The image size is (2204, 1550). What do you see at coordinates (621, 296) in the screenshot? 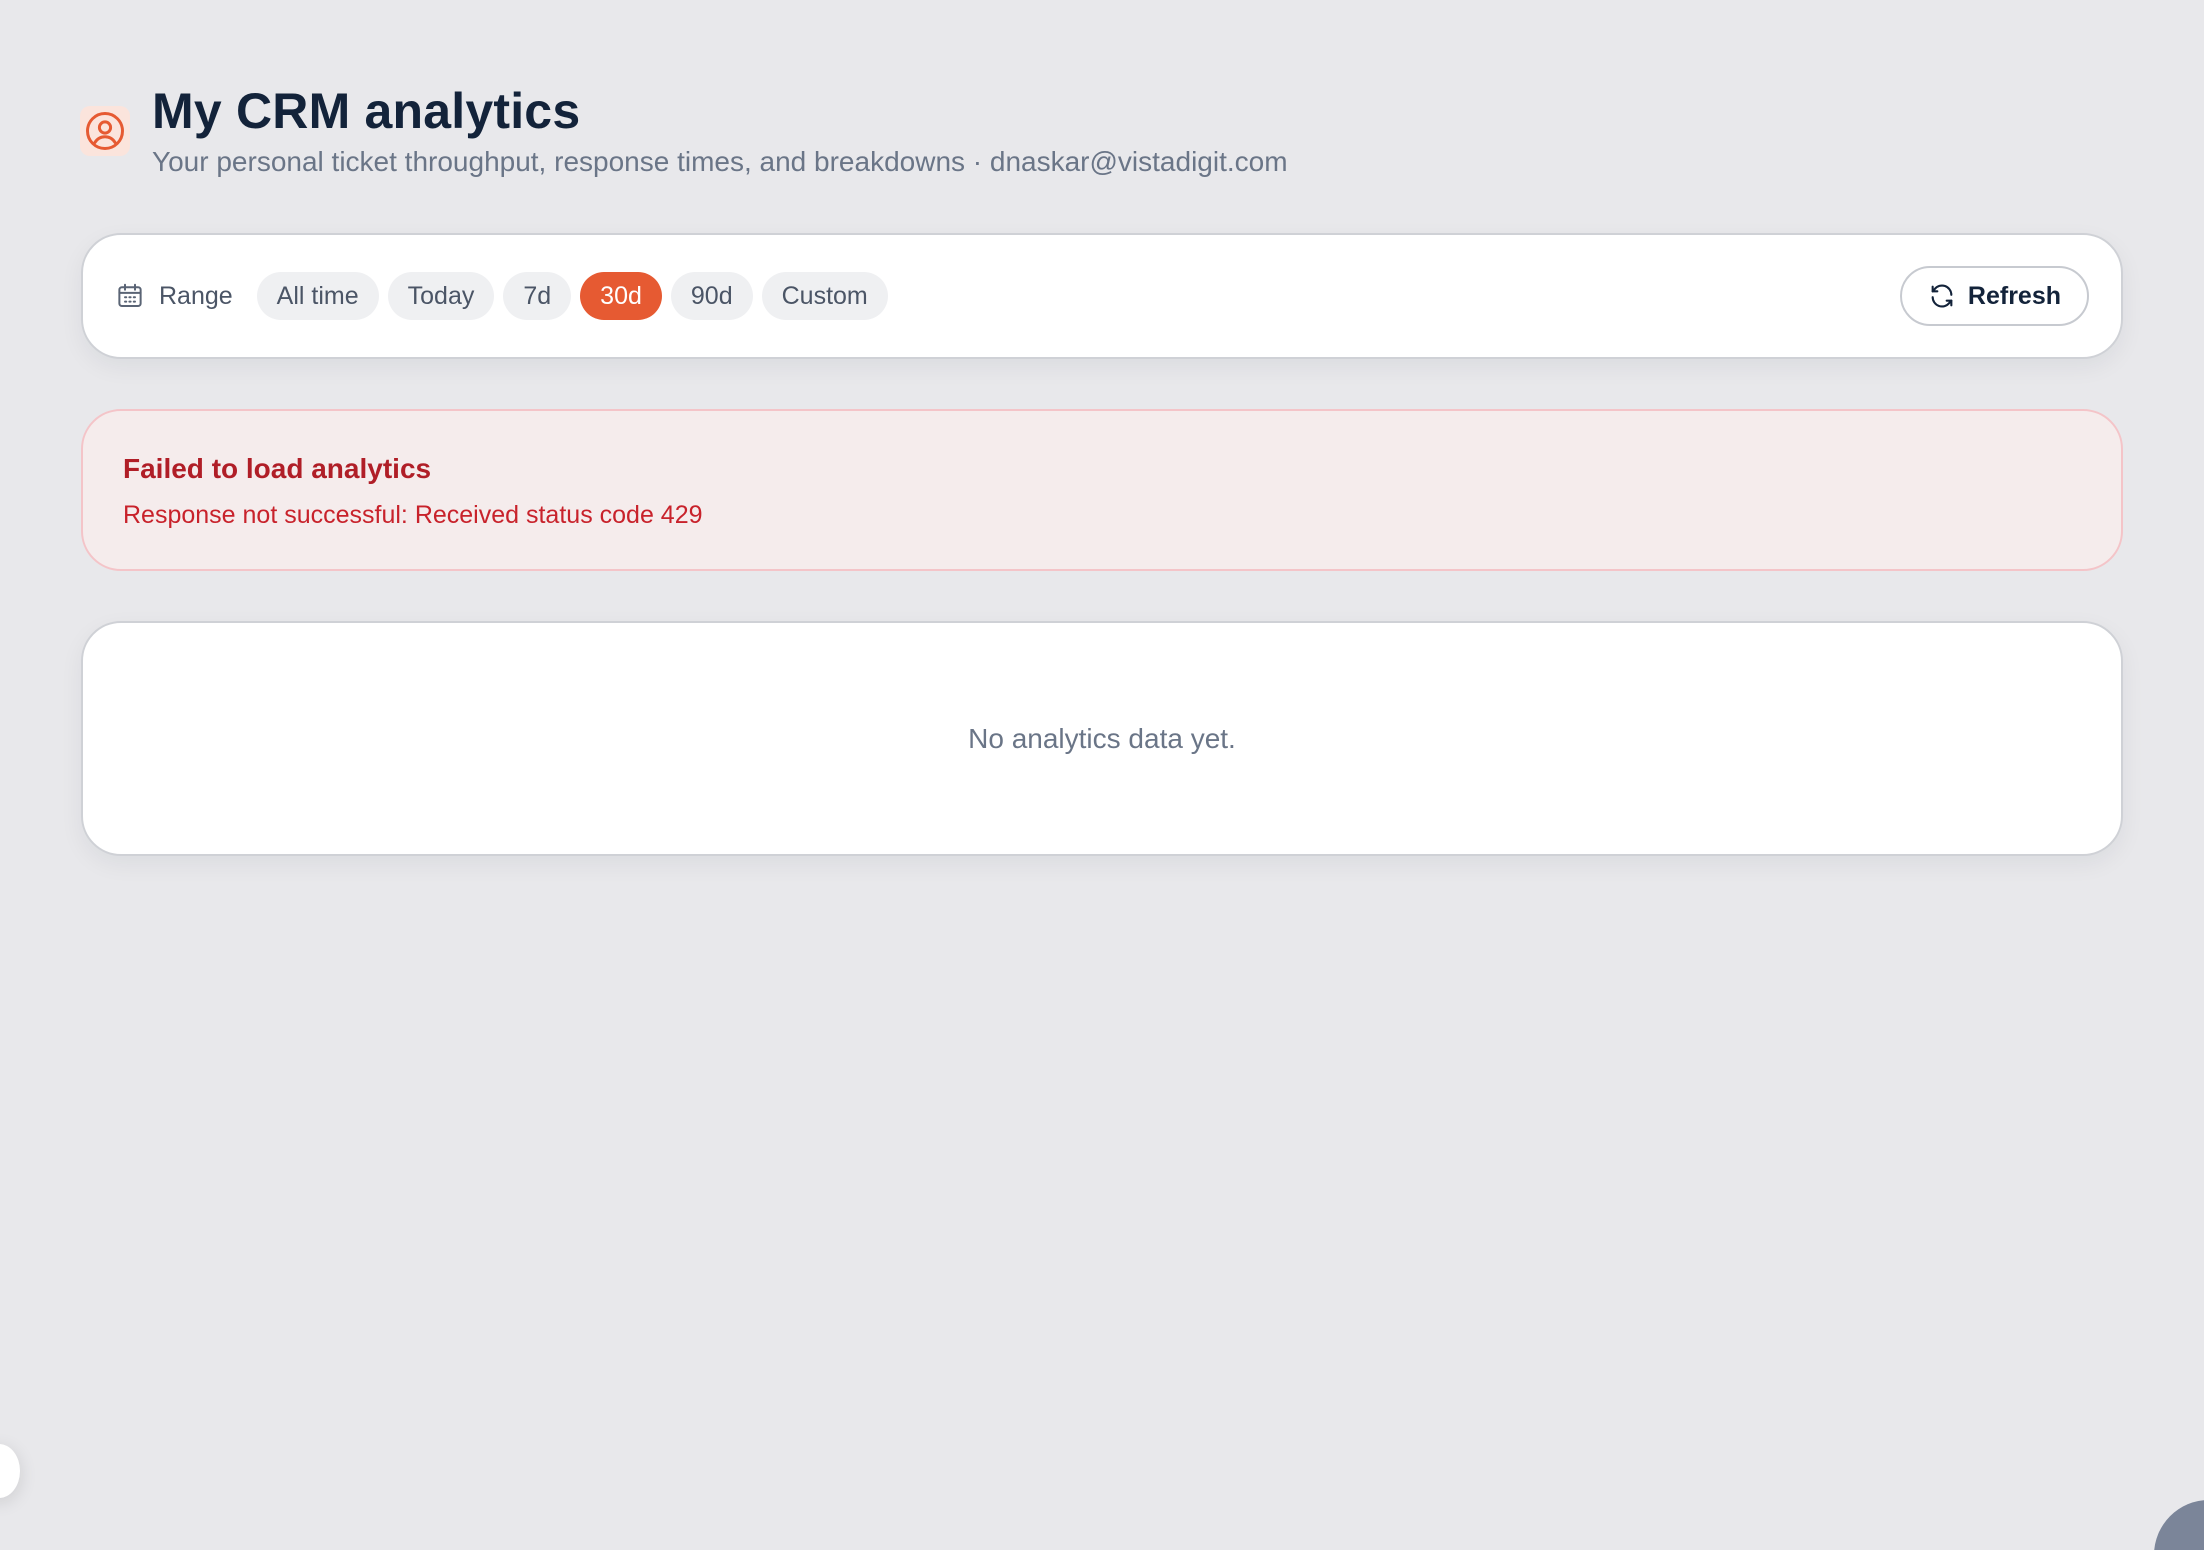
I see `range-chip-30d: 30d` at bounding box center [621, 296].